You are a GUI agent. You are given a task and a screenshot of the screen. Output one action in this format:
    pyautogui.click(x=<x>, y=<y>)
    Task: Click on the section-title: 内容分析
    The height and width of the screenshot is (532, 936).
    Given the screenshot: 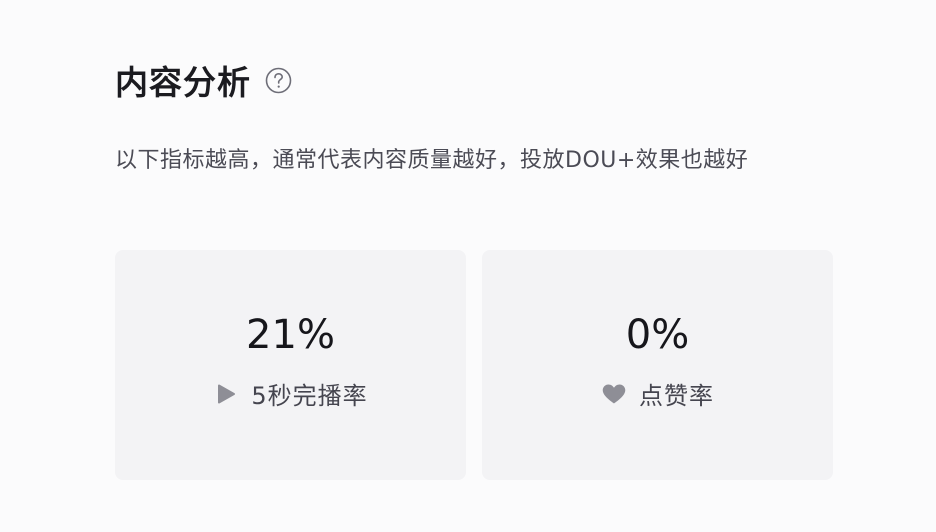 What is the action you would take?
    pyautogui.click(x=183, y=82)
    